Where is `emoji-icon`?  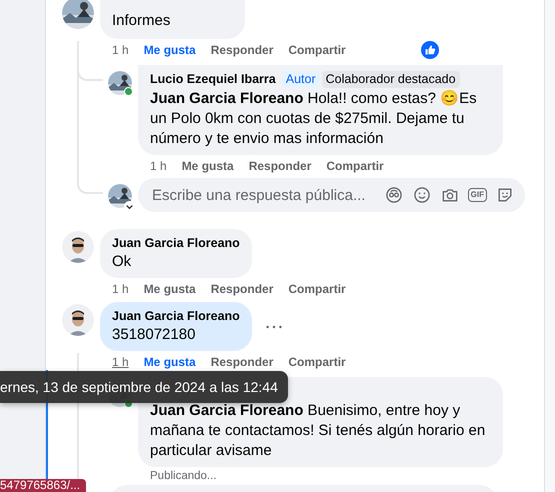 emoji-icon is located at coordinates (422, 195).